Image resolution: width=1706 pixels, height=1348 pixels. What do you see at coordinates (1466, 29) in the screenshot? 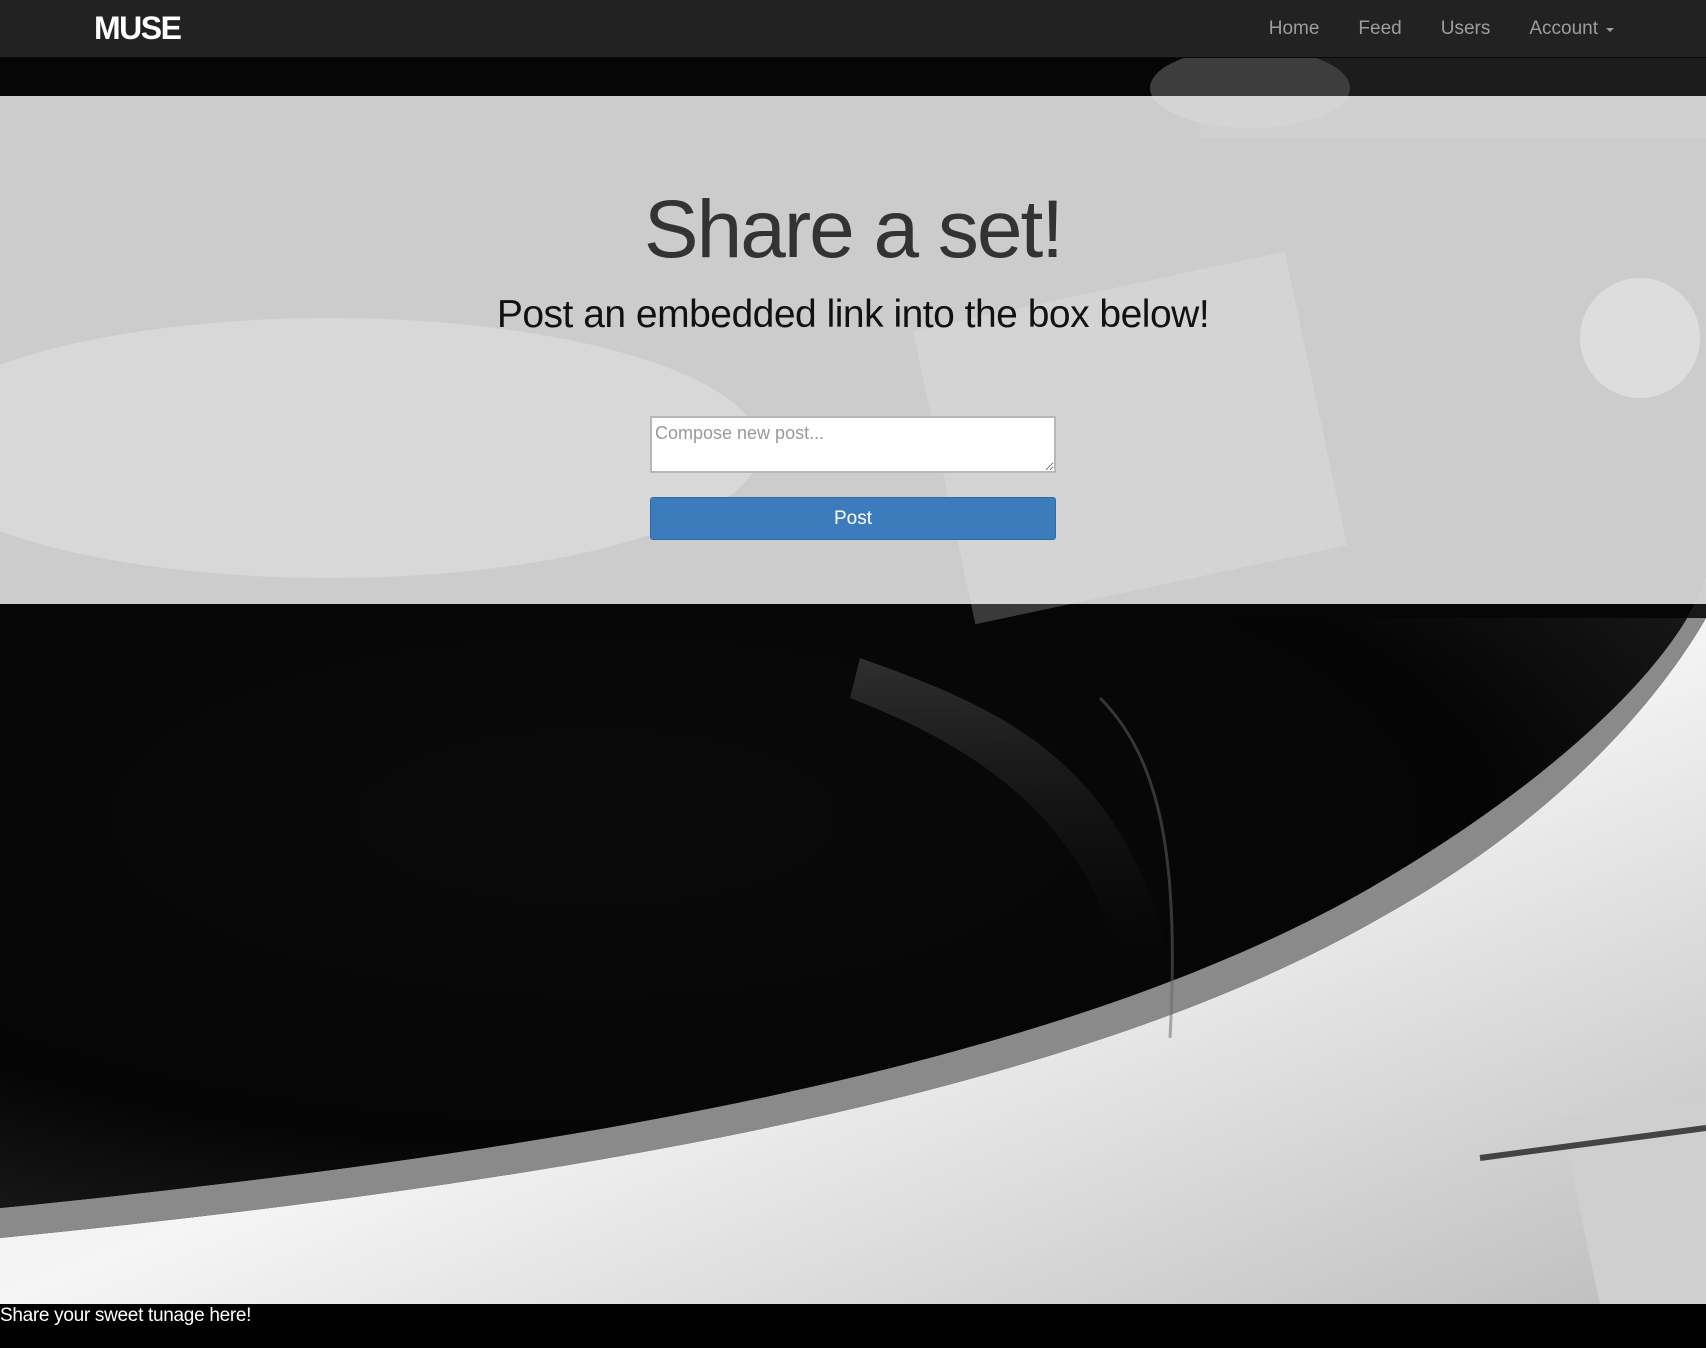
I see `nav-link-users: Users` at bounding box center [1466, 29].